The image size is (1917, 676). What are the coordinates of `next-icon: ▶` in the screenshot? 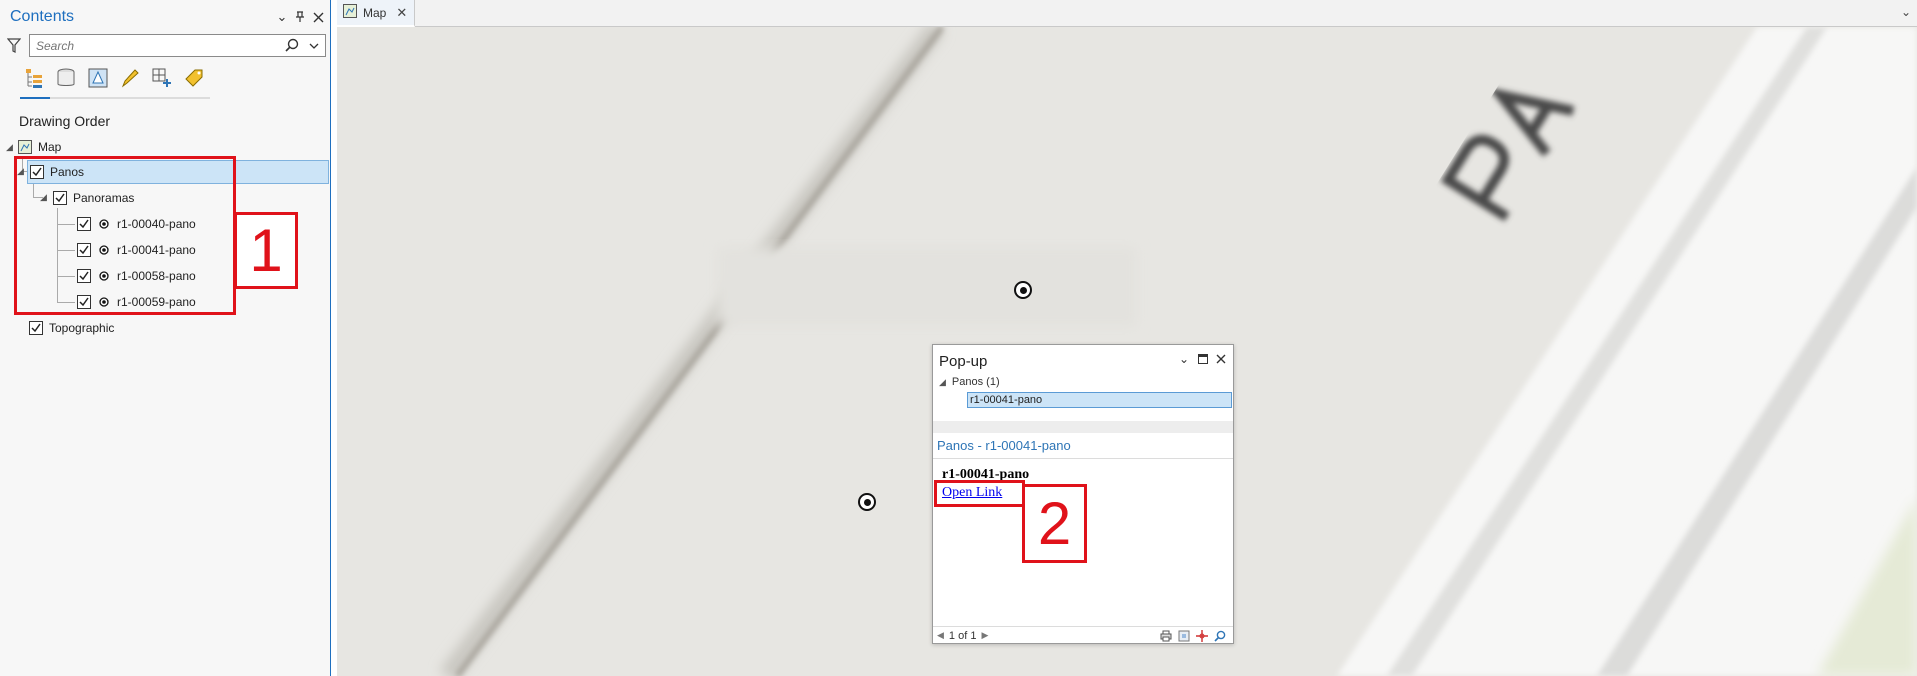 It's located at (984, 635).